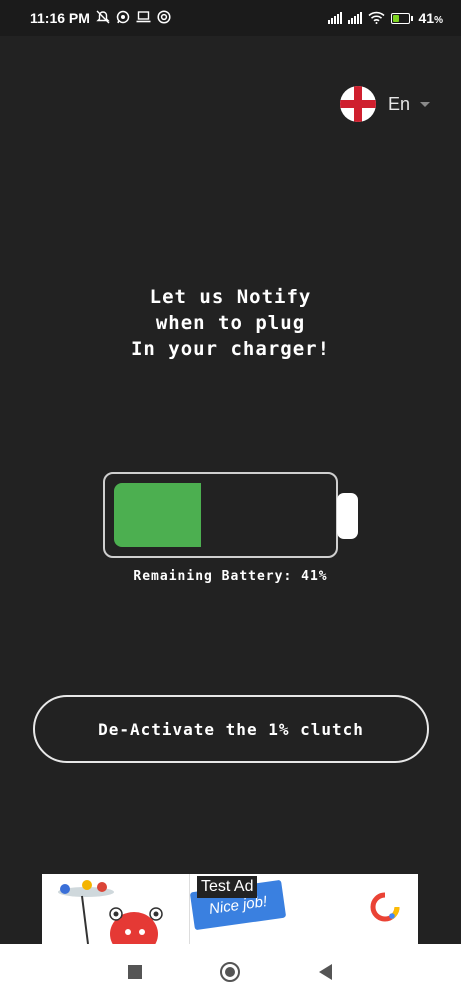 The height and width of the screenshot is (1000, 461). I want to click on recents-button, so click(135, 972).